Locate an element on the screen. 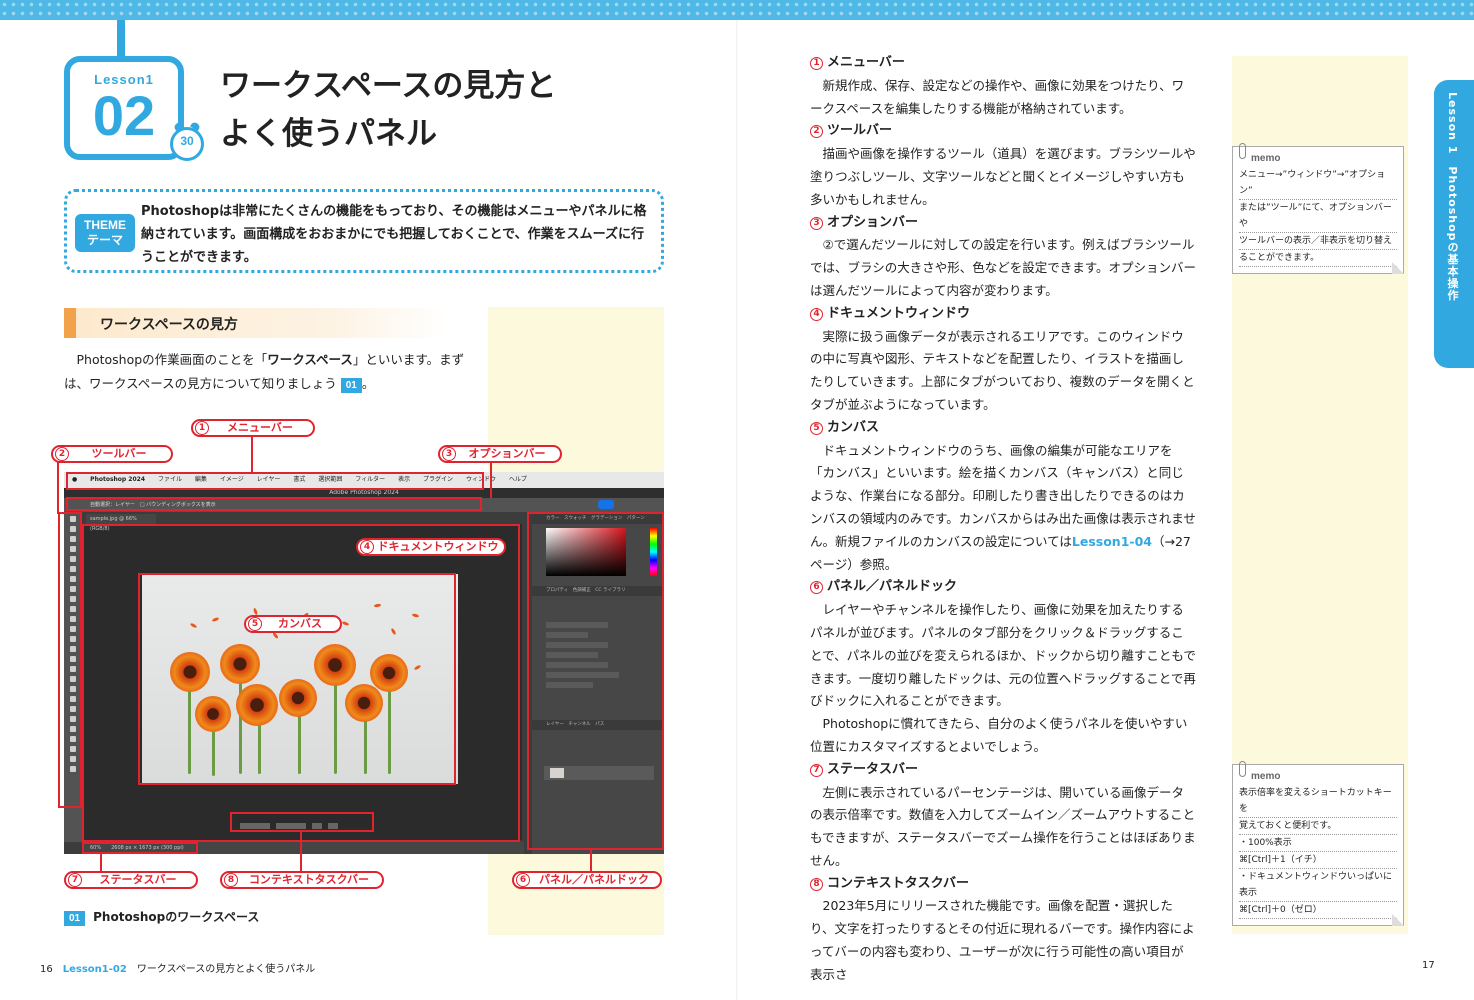  memo-1-line-1: メニュー→”ウィンドウ”→”オプション” is located at coordinates (1318, 183).